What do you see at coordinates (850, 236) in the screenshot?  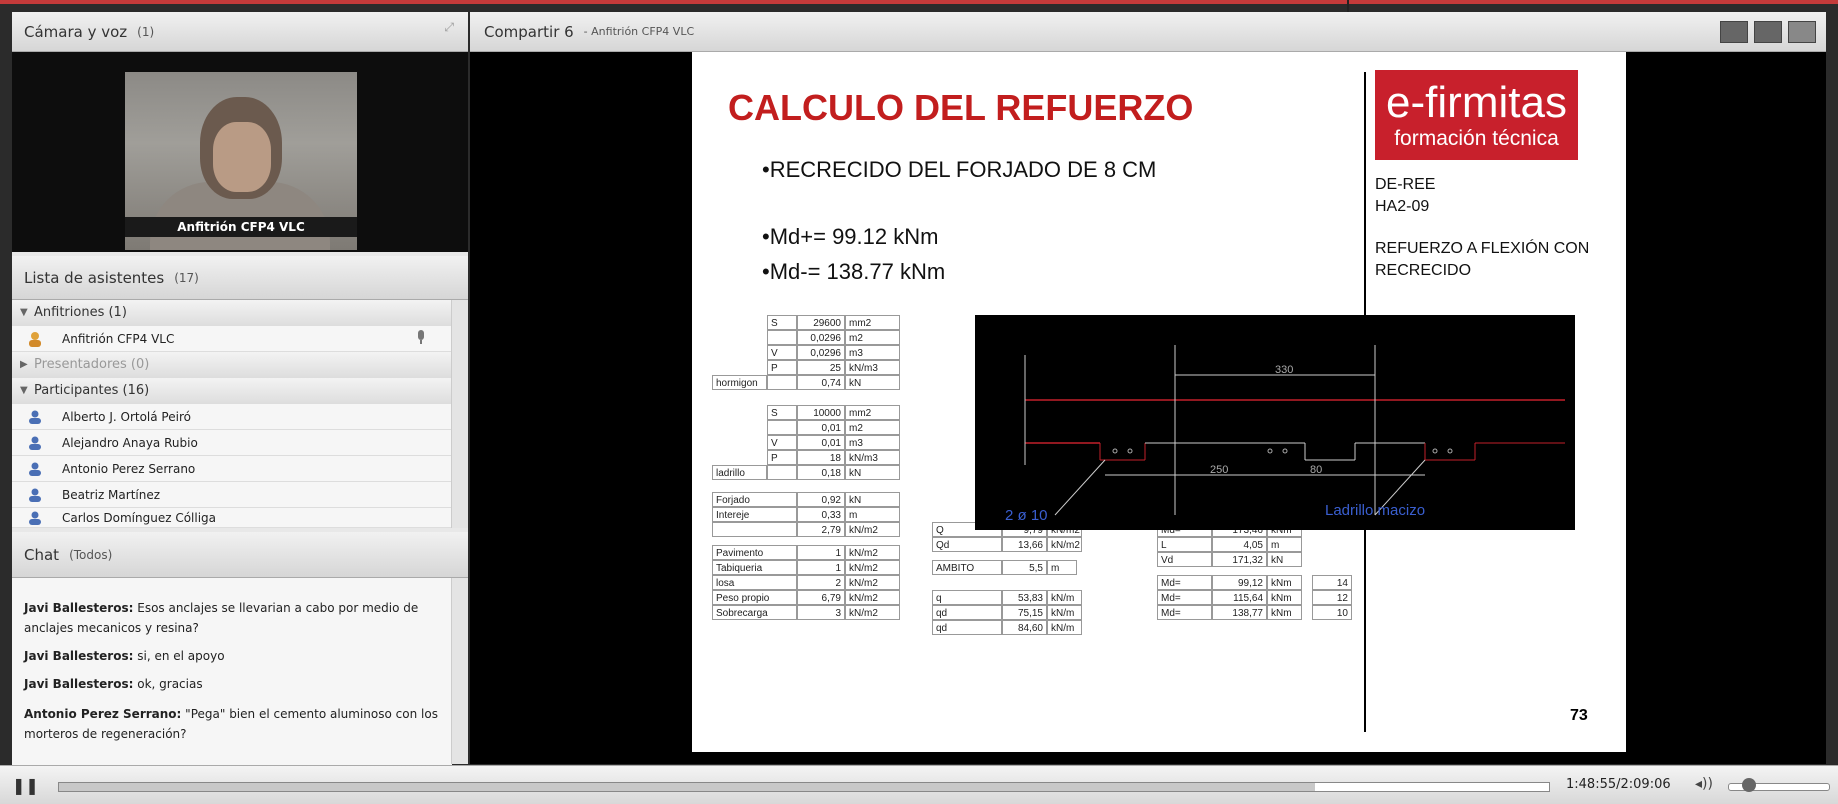 I see `slide-bullet: •Md+= 99.12 kNm` at bounding box center [850, 236].